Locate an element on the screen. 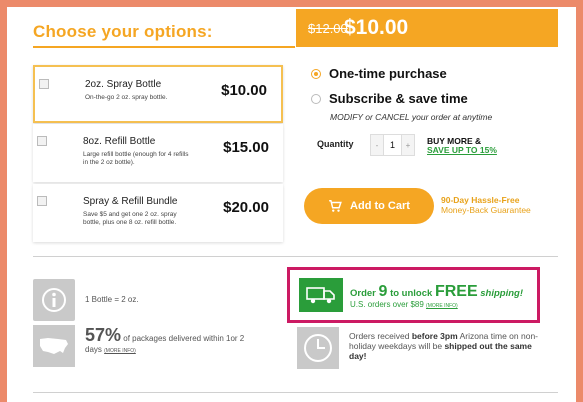  price-bar: $12.00 $10.00 is located at coordinates (427, 28).